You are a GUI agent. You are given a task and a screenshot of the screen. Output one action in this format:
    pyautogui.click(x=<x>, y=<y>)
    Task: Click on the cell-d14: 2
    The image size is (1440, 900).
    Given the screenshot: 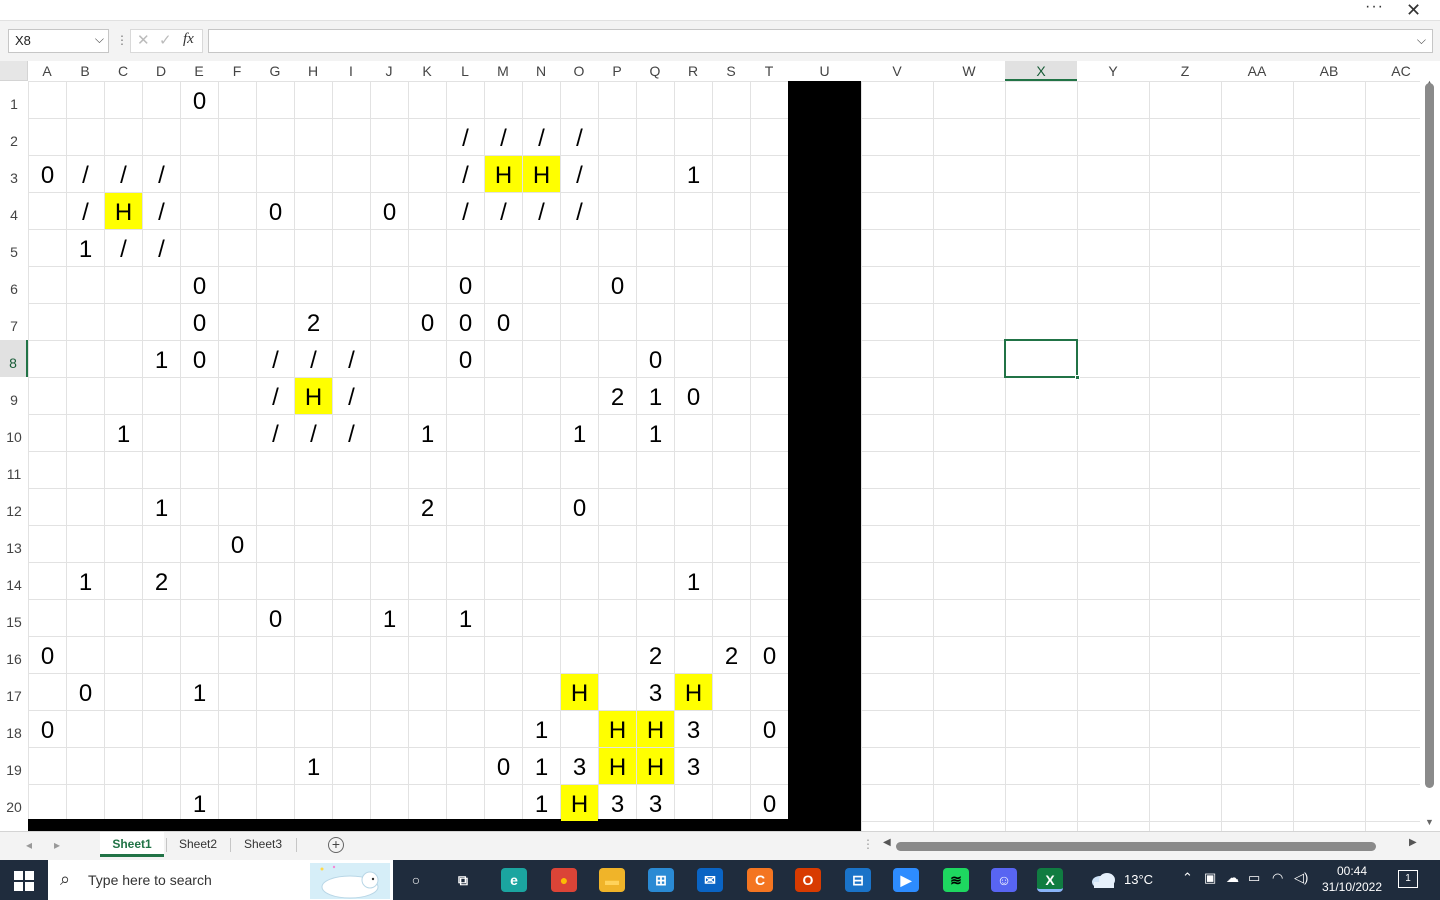 What is the action you would take?
    pyautogui.click(x=161, y=581)
    